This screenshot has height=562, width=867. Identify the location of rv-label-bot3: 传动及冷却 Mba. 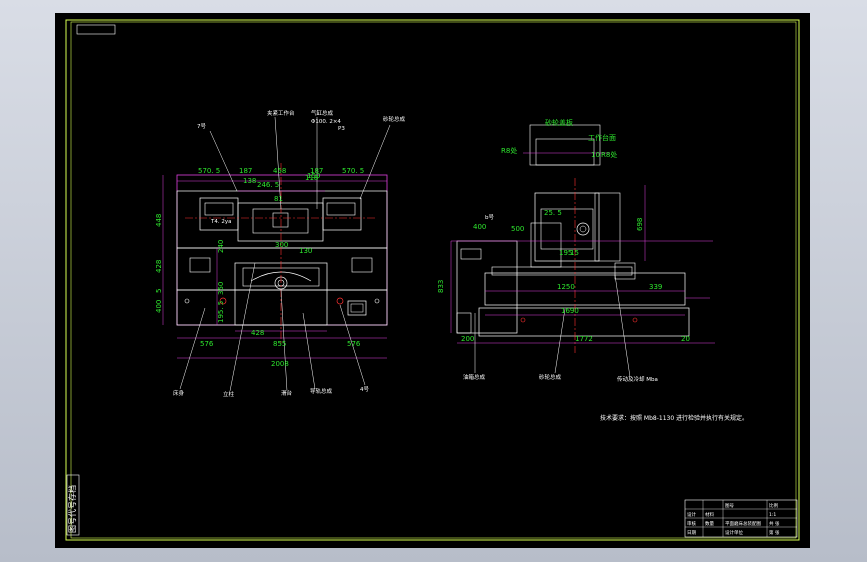
(637, 379).